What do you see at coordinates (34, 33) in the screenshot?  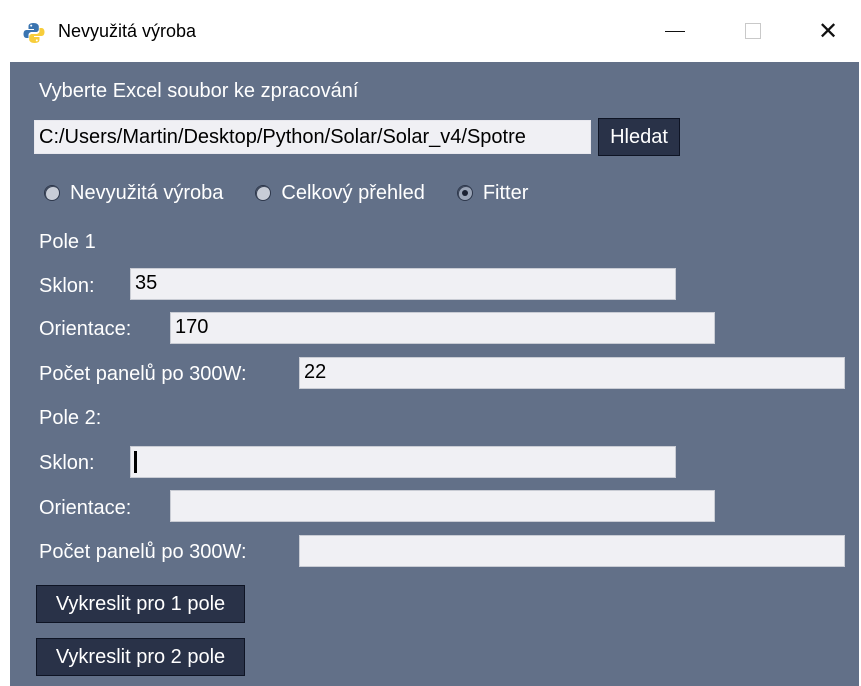 I see `python-icon` at bounding box center [34, 33].